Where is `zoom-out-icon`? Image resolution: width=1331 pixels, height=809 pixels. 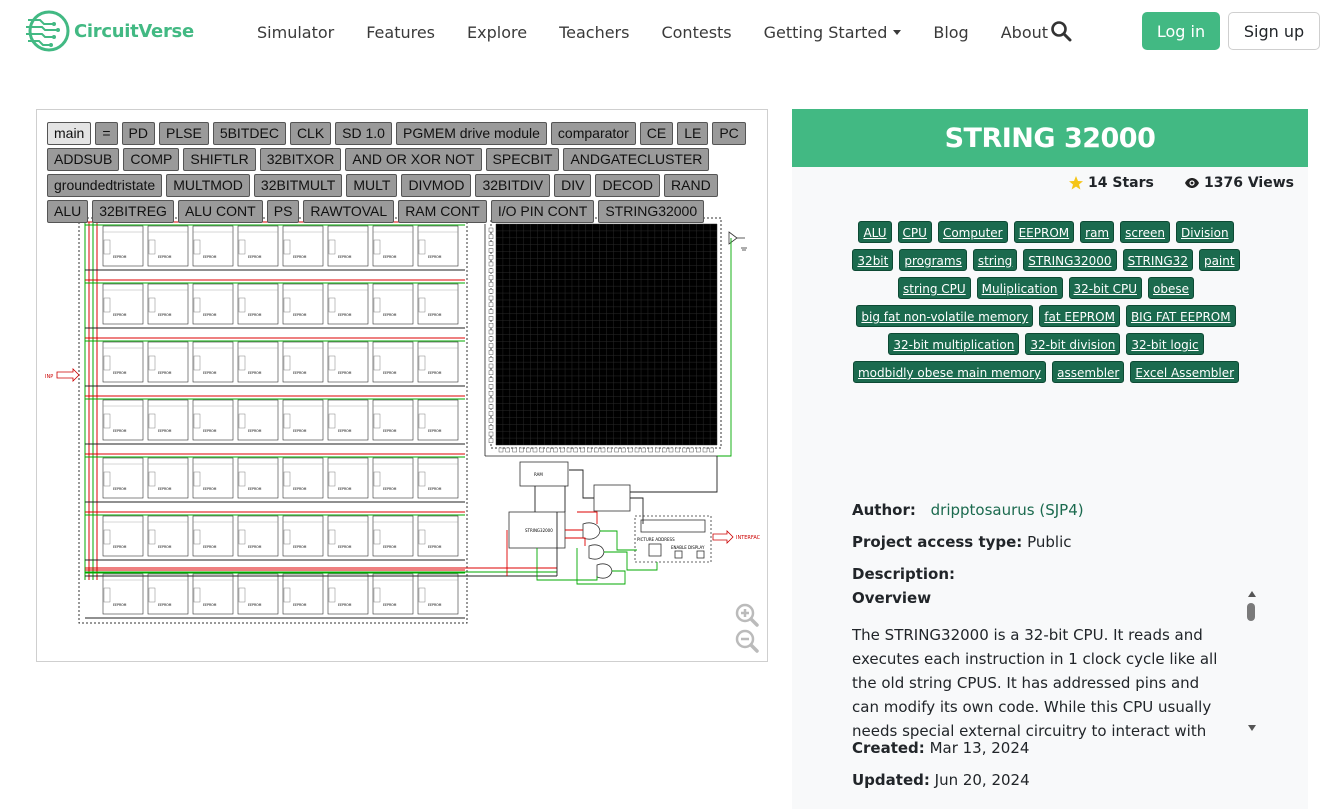
zoom-out-icon is located at coordinates (747, 641).